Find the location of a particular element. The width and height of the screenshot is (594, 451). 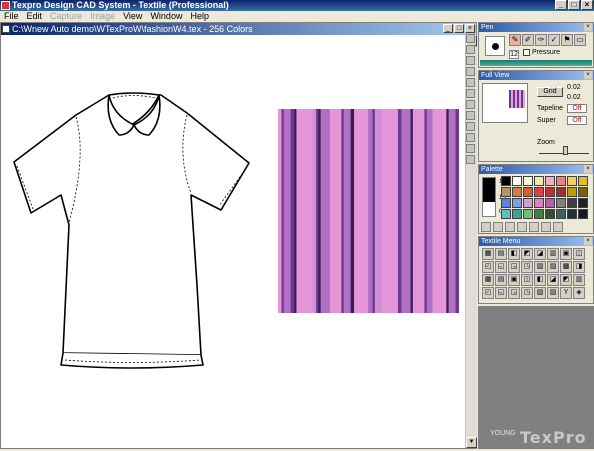

palette-edit-icon is located at coordinates (486, 227).